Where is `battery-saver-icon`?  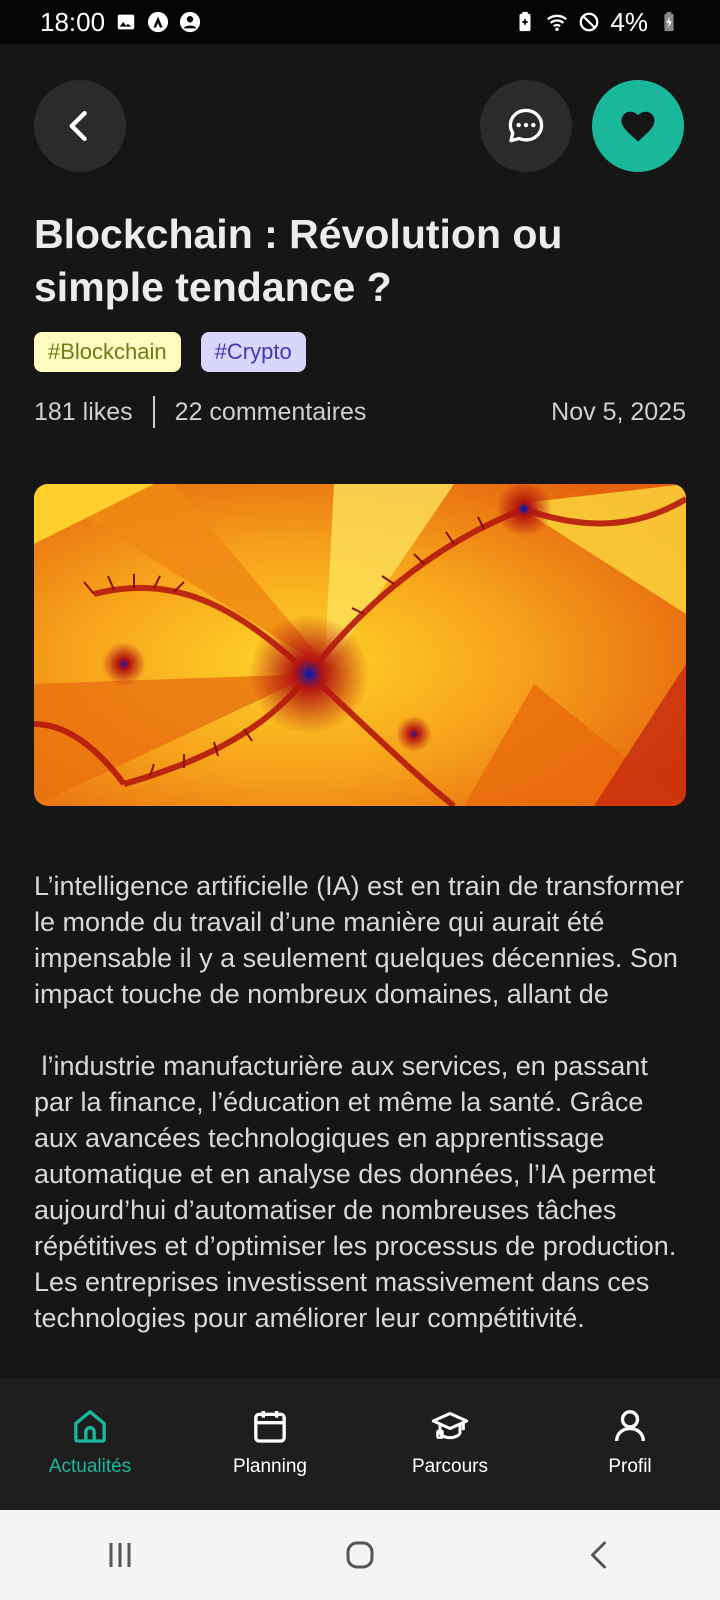 battery-saver-icon is located at coordinates (525, 22).